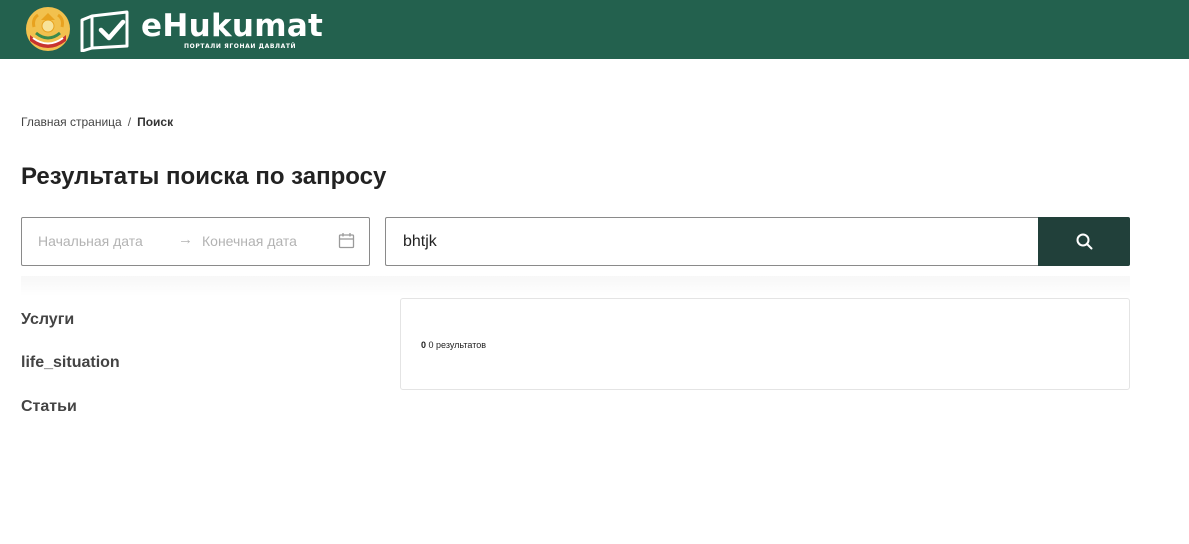 Image resolution: width=1189 pixels, height=544 pixels. Describe the element at coordinates (575, 286) in the screenshot. I see `filter-divider` at that location.